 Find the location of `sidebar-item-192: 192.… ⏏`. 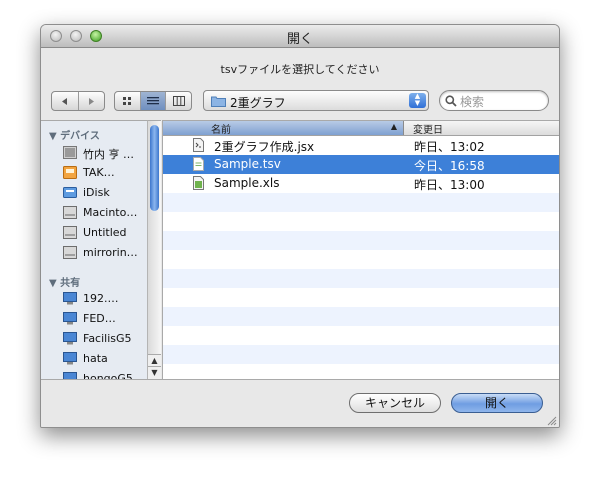

sidebar-item-192: 192.… ⏏ is located at coordinates (111, 299).